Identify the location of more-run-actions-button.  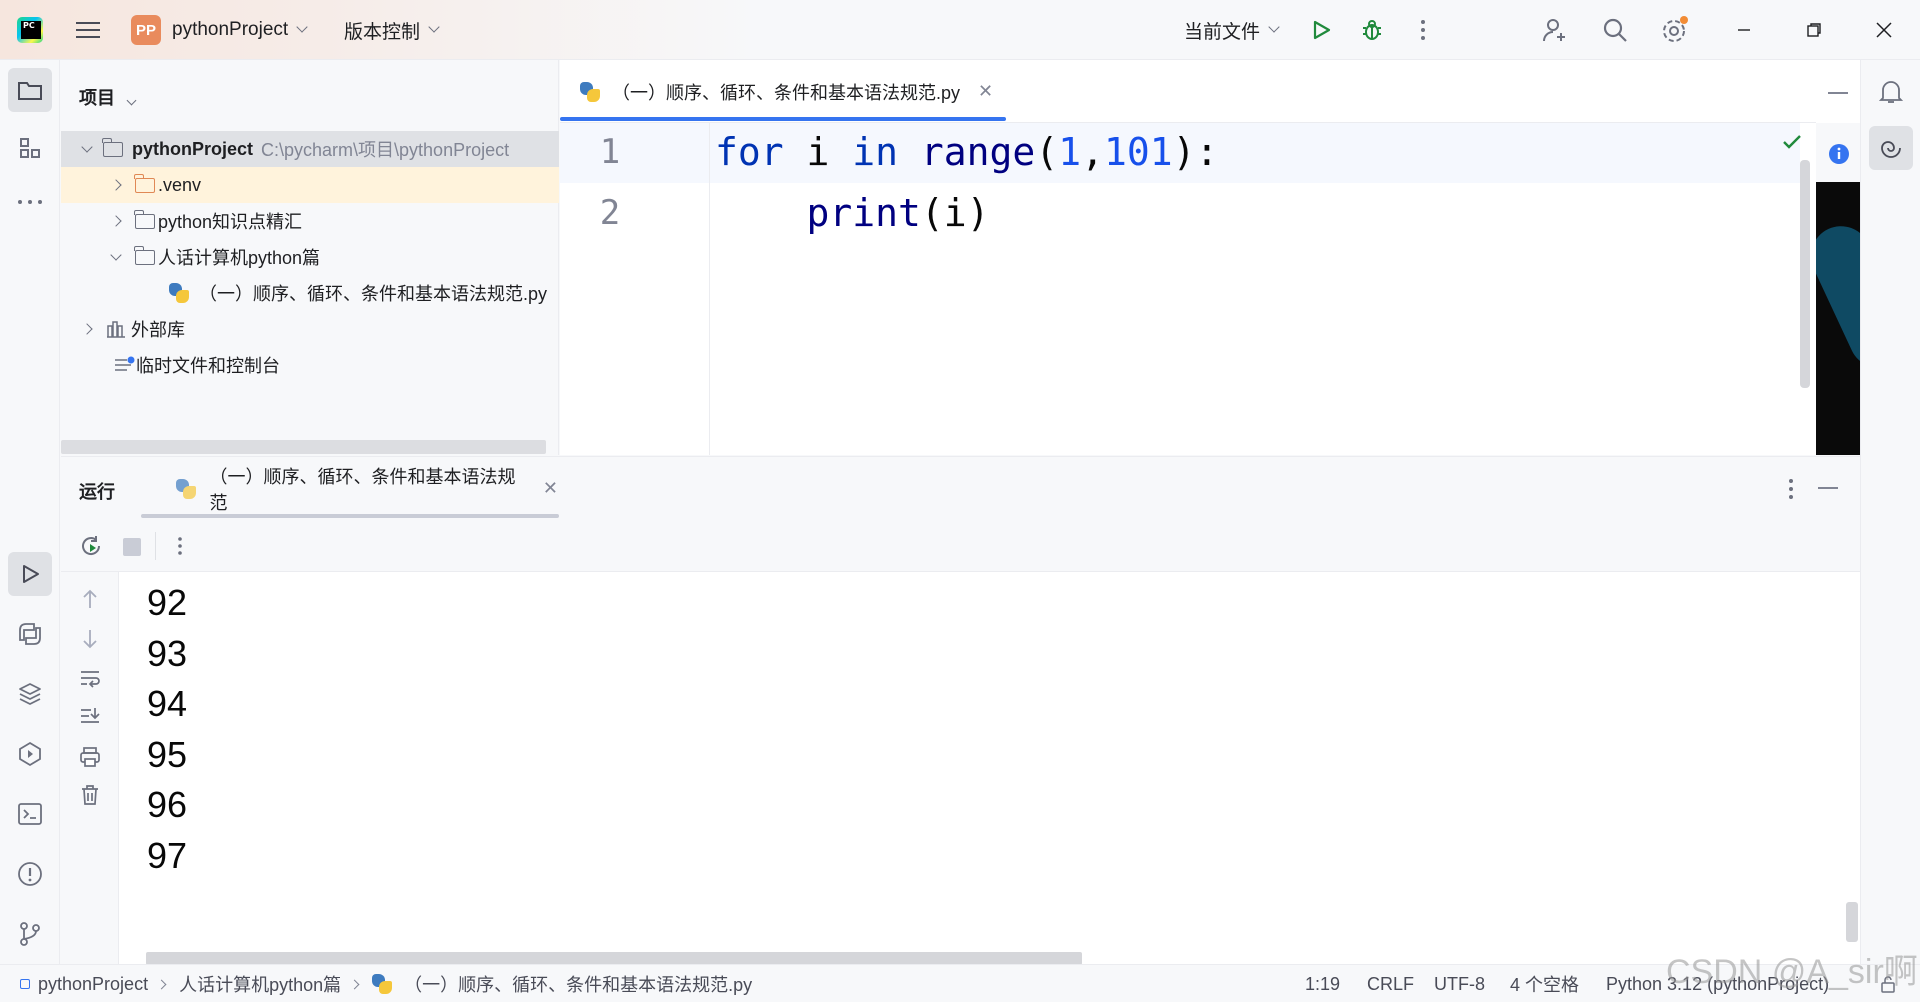
(180, 548).